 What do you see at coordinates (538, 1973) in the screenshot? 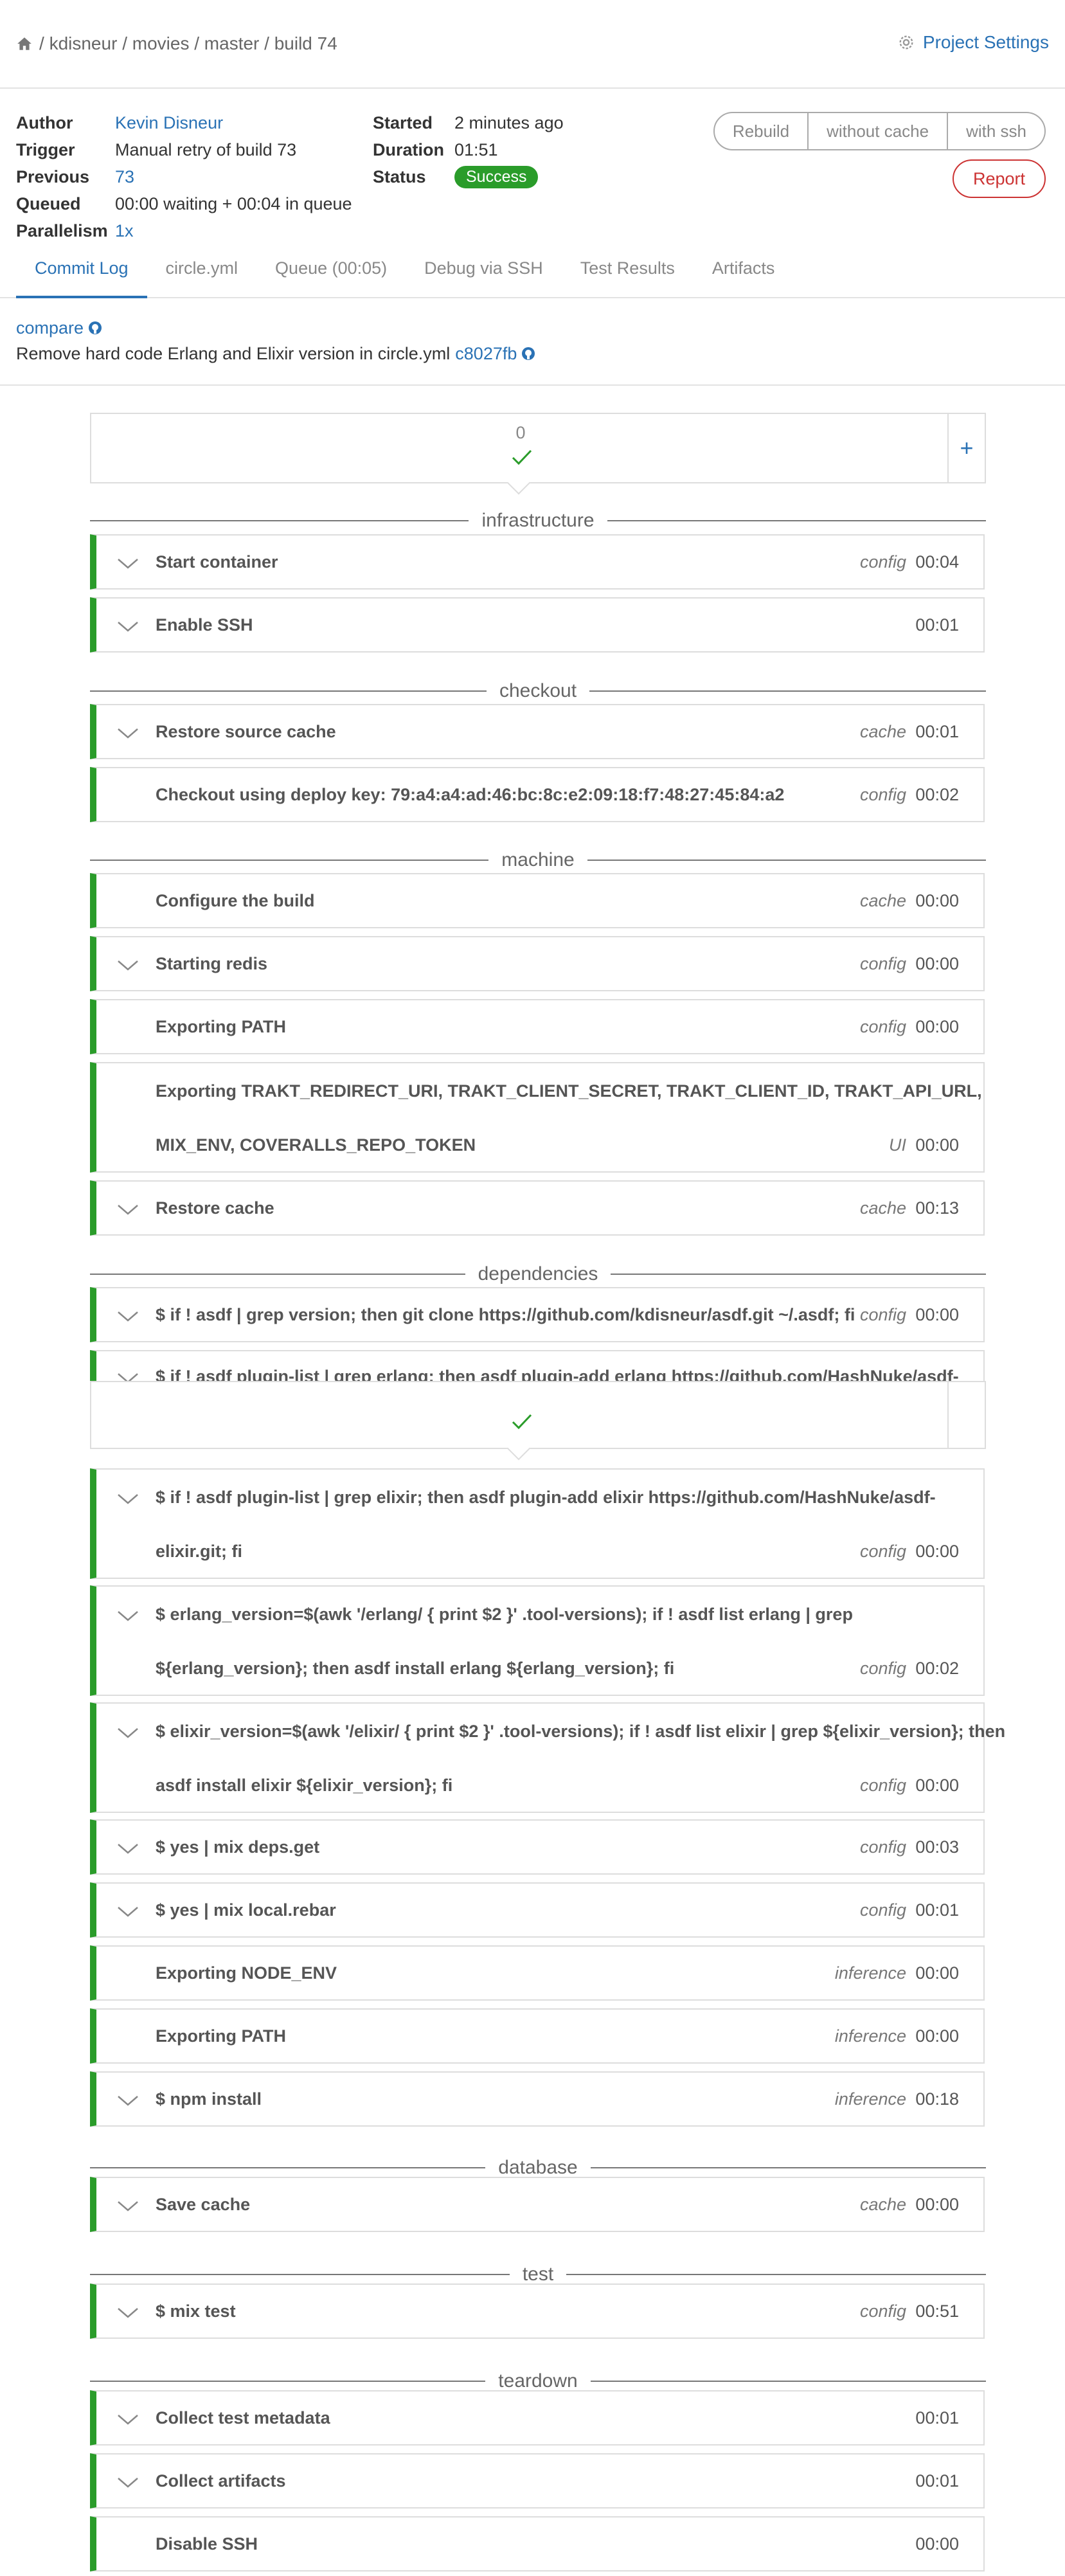
I see `build-step: Exporting NODE_ENV inference 00:00` at bounding box center [538, 1973].